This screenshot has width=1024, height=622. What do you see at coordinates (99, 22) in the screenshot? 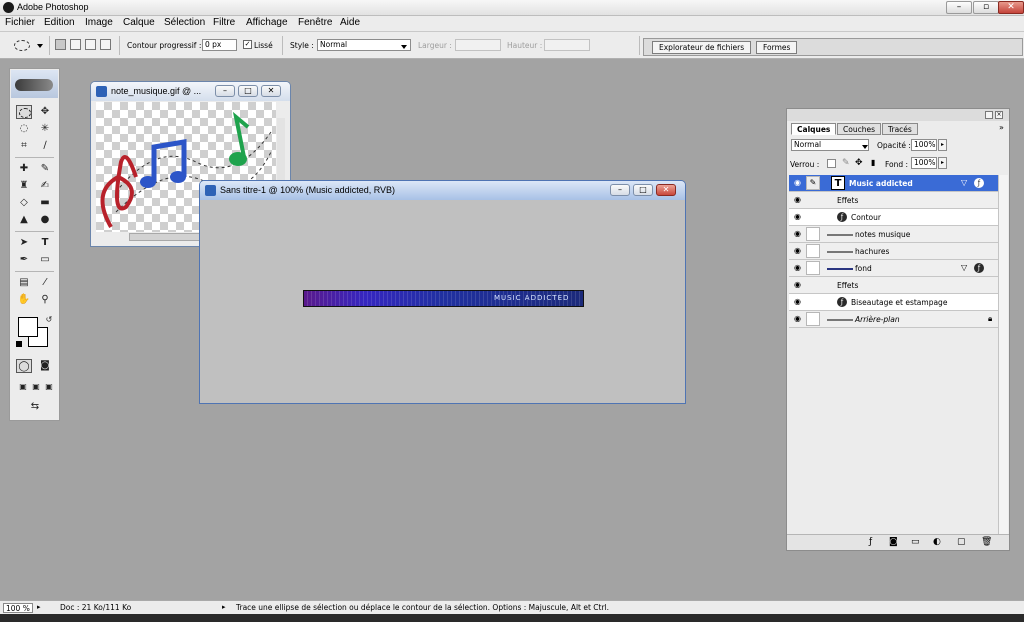
I see `menu-image: Image` at bounding box center [99, 22].